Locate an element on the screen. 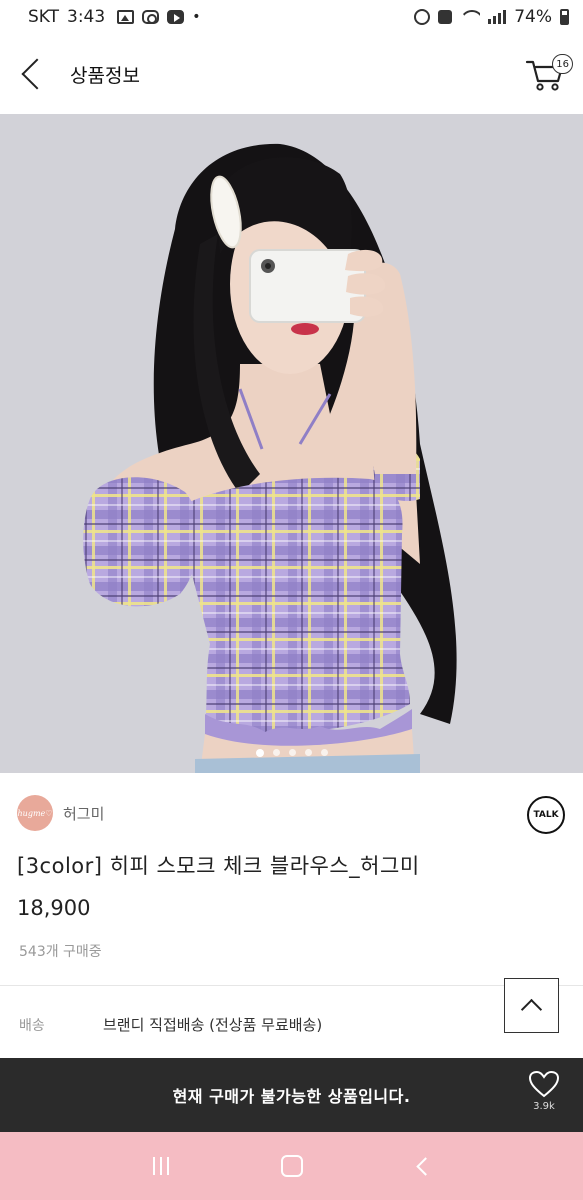  status-right: 74% is located at coordinates (491, 17).